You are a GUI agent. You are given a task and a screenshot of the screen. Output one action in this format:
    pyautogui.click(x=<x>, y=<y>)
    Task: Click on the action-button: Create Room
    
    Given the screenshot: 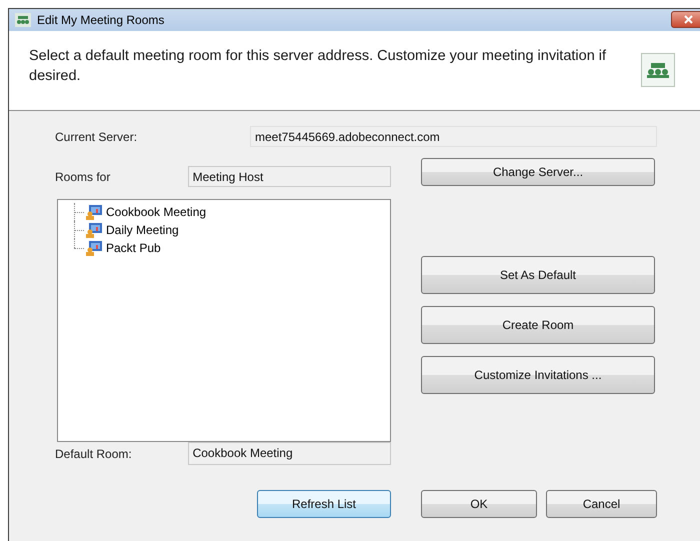 What is the action you would take?
    pyautogui.click(x=538, y=325)
    